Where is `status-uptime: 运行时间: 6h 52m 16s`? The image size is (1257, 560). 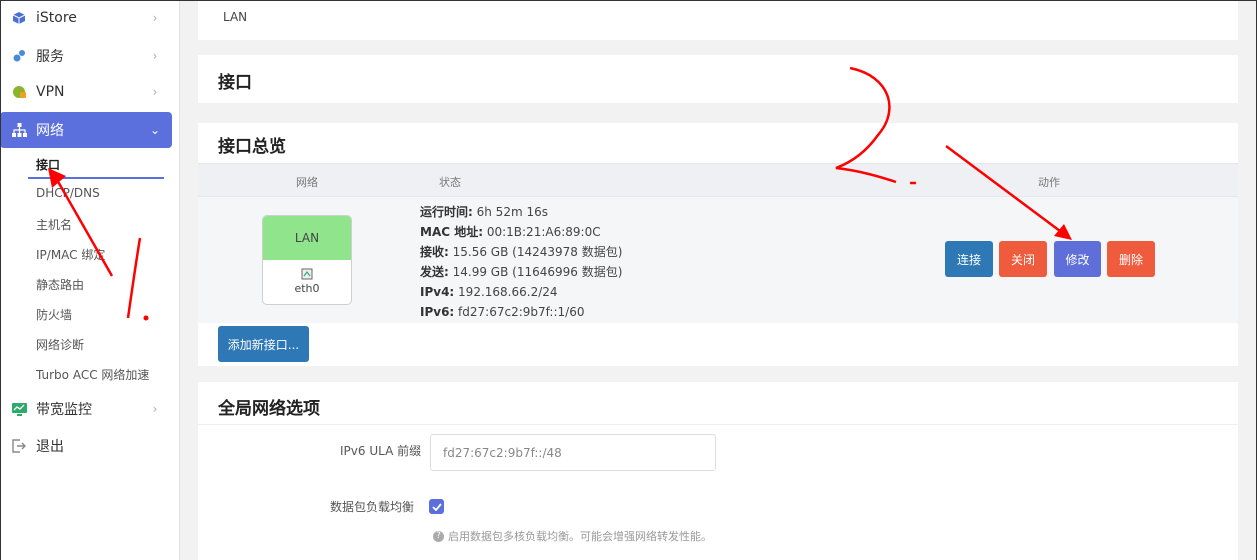 status-uptime: 运行时间: 6h 52m 16s is located at coordinates (521, 212).